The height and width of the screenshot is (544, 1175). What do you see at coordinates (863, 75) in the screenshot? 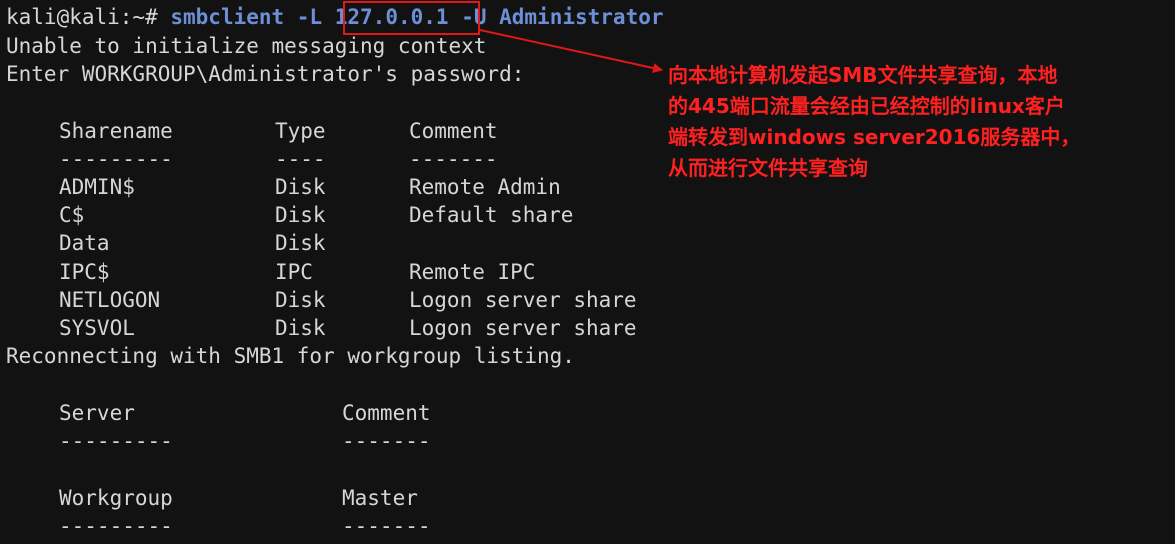
I see `annotation-line: 向本地计算机发起SMB文件共享查询，本地` at bounding box center [863, 75].